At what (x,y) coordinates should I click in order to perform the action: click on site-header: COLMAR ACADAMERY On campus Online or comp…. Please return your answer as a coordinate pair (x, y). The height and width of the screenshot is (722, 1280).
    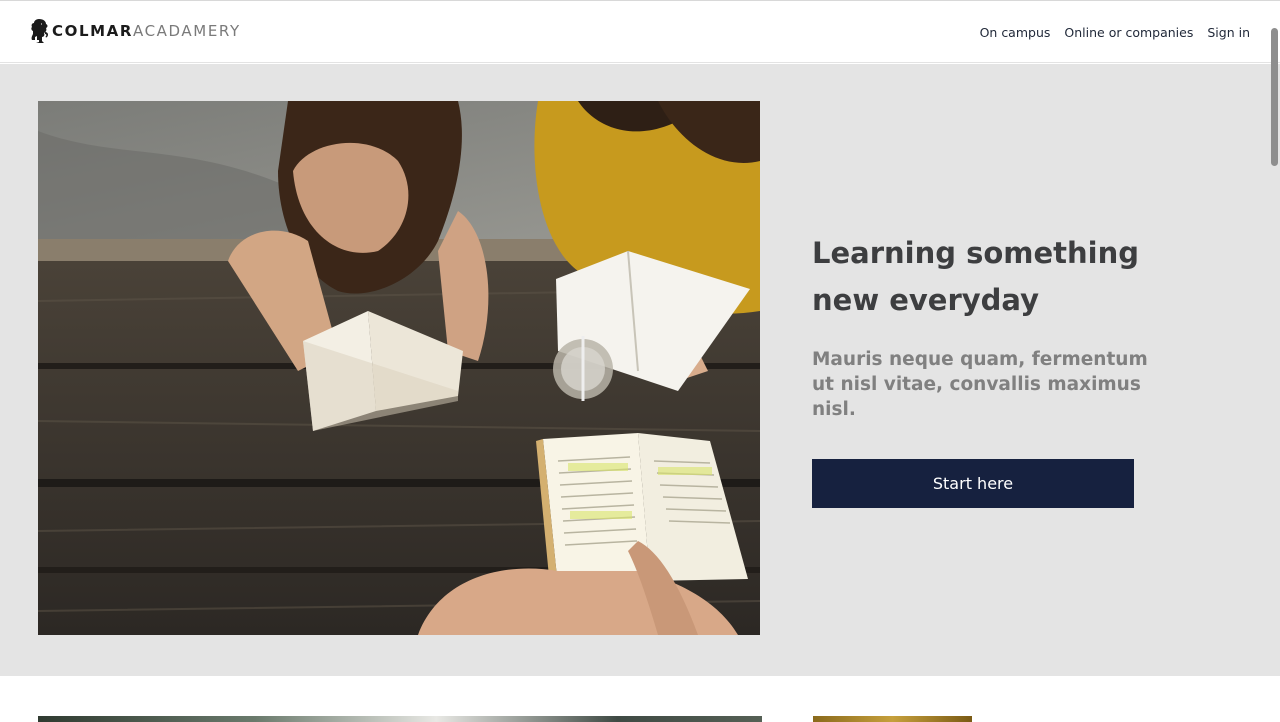
    Looking at the image, I should click on (640, 32).